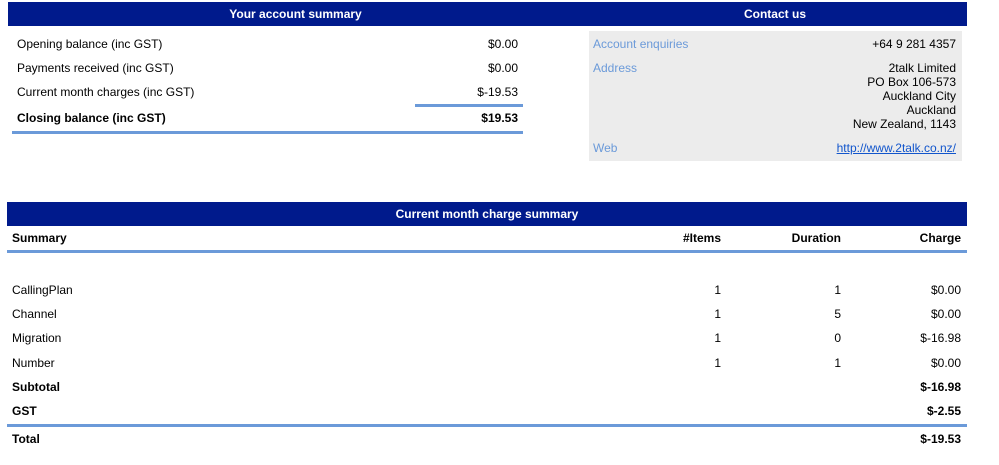  I want to click on total-label: Total, so click(26, 439).